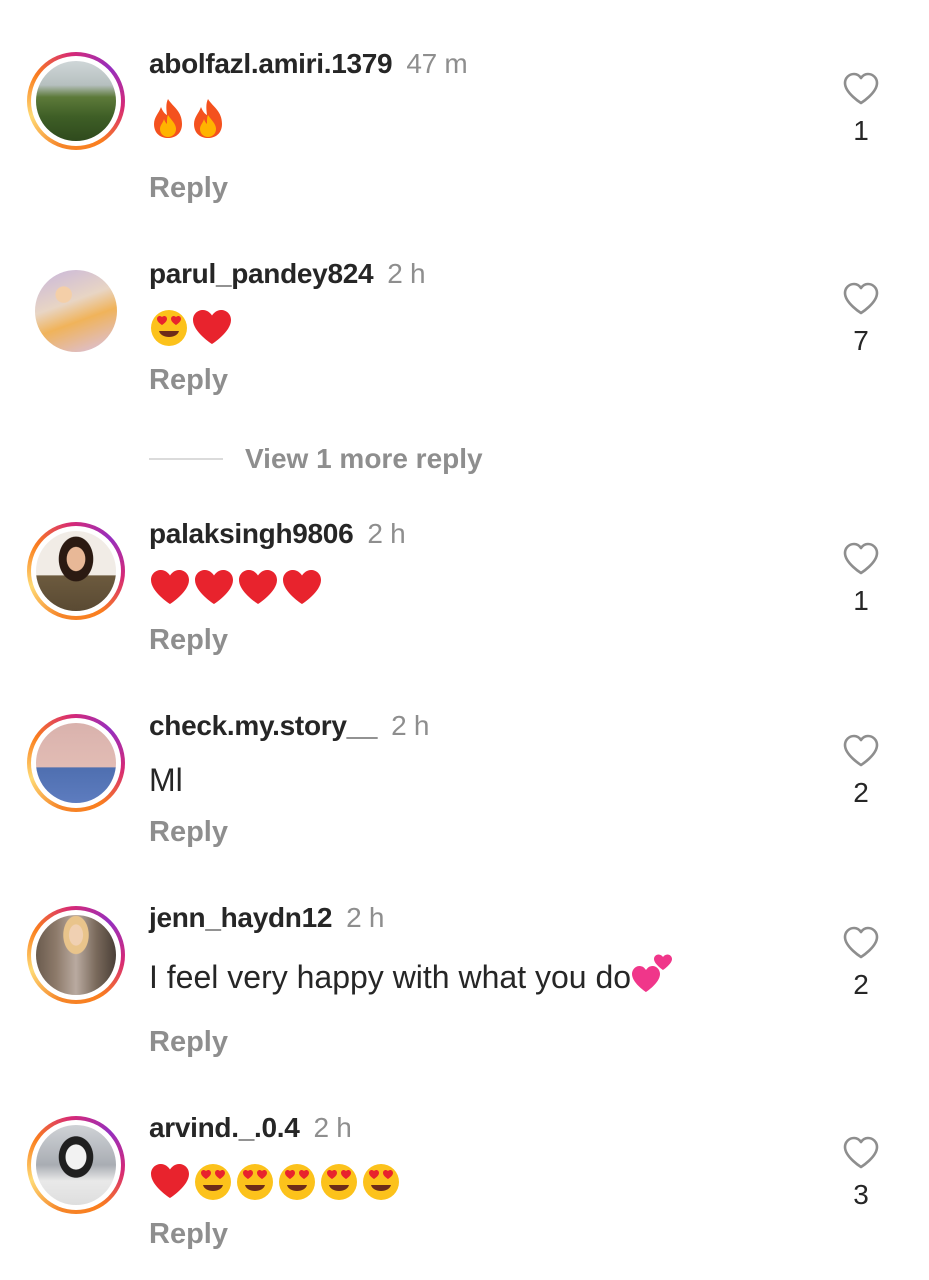 Image resolution: width=929 pixels, height=1280 pixels. What do you see at coordinates (411, 978) in the screenshot?
I see `comment-text: I feel very happy with what you do` at bounding box center [411, 978].